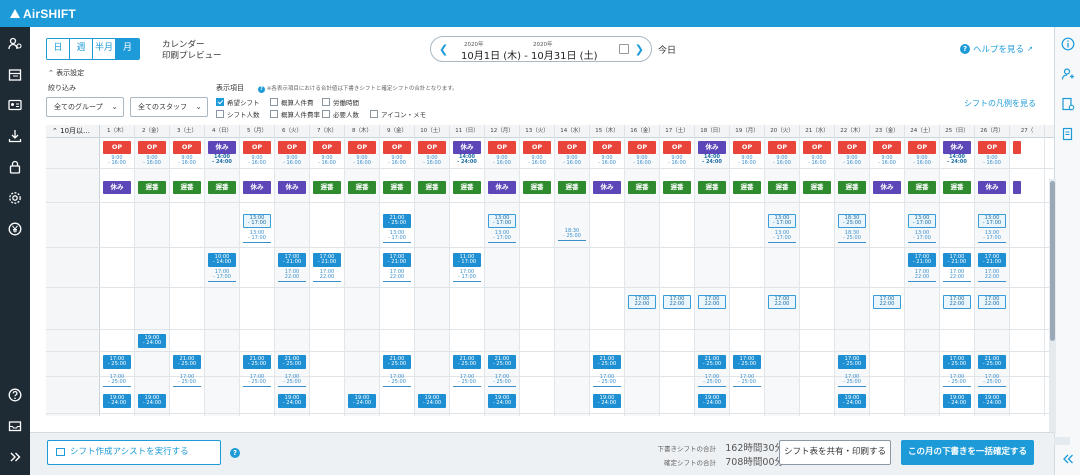 The width and height of the screenshot is (1080, 475). Describe the element at coordinates (1068, 44) in the screenshot. I see `info-icon` at that location.